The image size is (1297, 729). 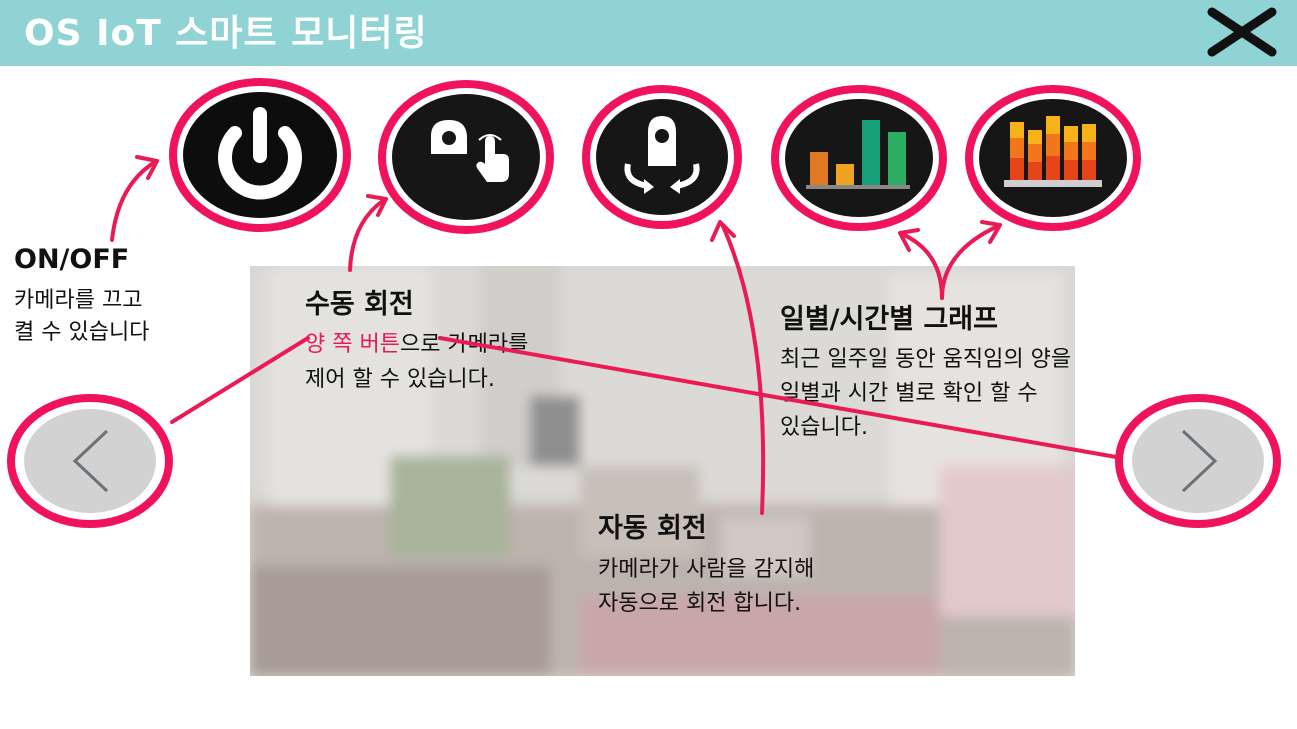 What do you see at coordinates (226, 33) in the screenshot?
I see `app-title: OS IoT 스마트 모니터링` at bounding box center [226, 33].